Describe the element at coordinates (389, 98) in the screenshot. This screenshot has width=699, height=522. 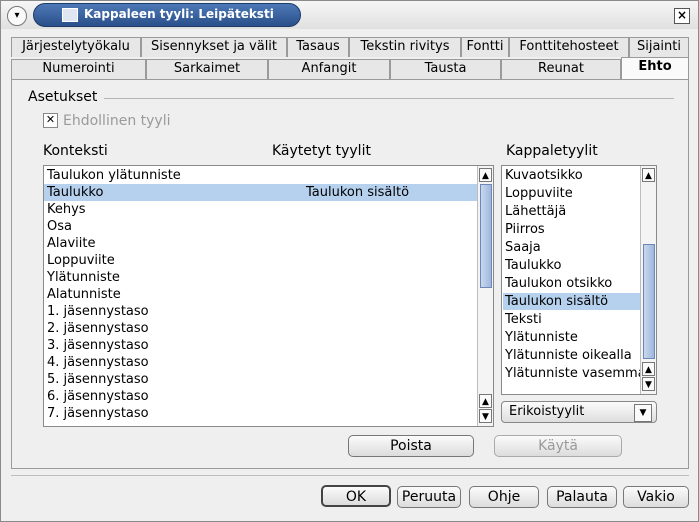
I see `group-divider` at that location.